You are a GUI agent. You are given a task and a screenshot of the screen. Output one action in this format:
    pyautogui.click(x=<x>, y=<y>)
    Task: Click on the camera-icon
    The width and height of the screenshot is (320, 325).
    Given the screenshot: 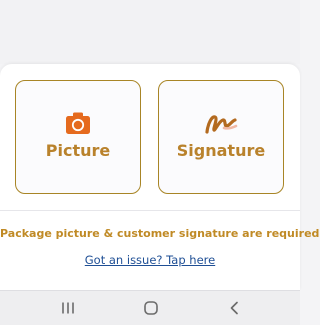 What is the action you would take?
    pyautogui.click(x=78, y=123)
    